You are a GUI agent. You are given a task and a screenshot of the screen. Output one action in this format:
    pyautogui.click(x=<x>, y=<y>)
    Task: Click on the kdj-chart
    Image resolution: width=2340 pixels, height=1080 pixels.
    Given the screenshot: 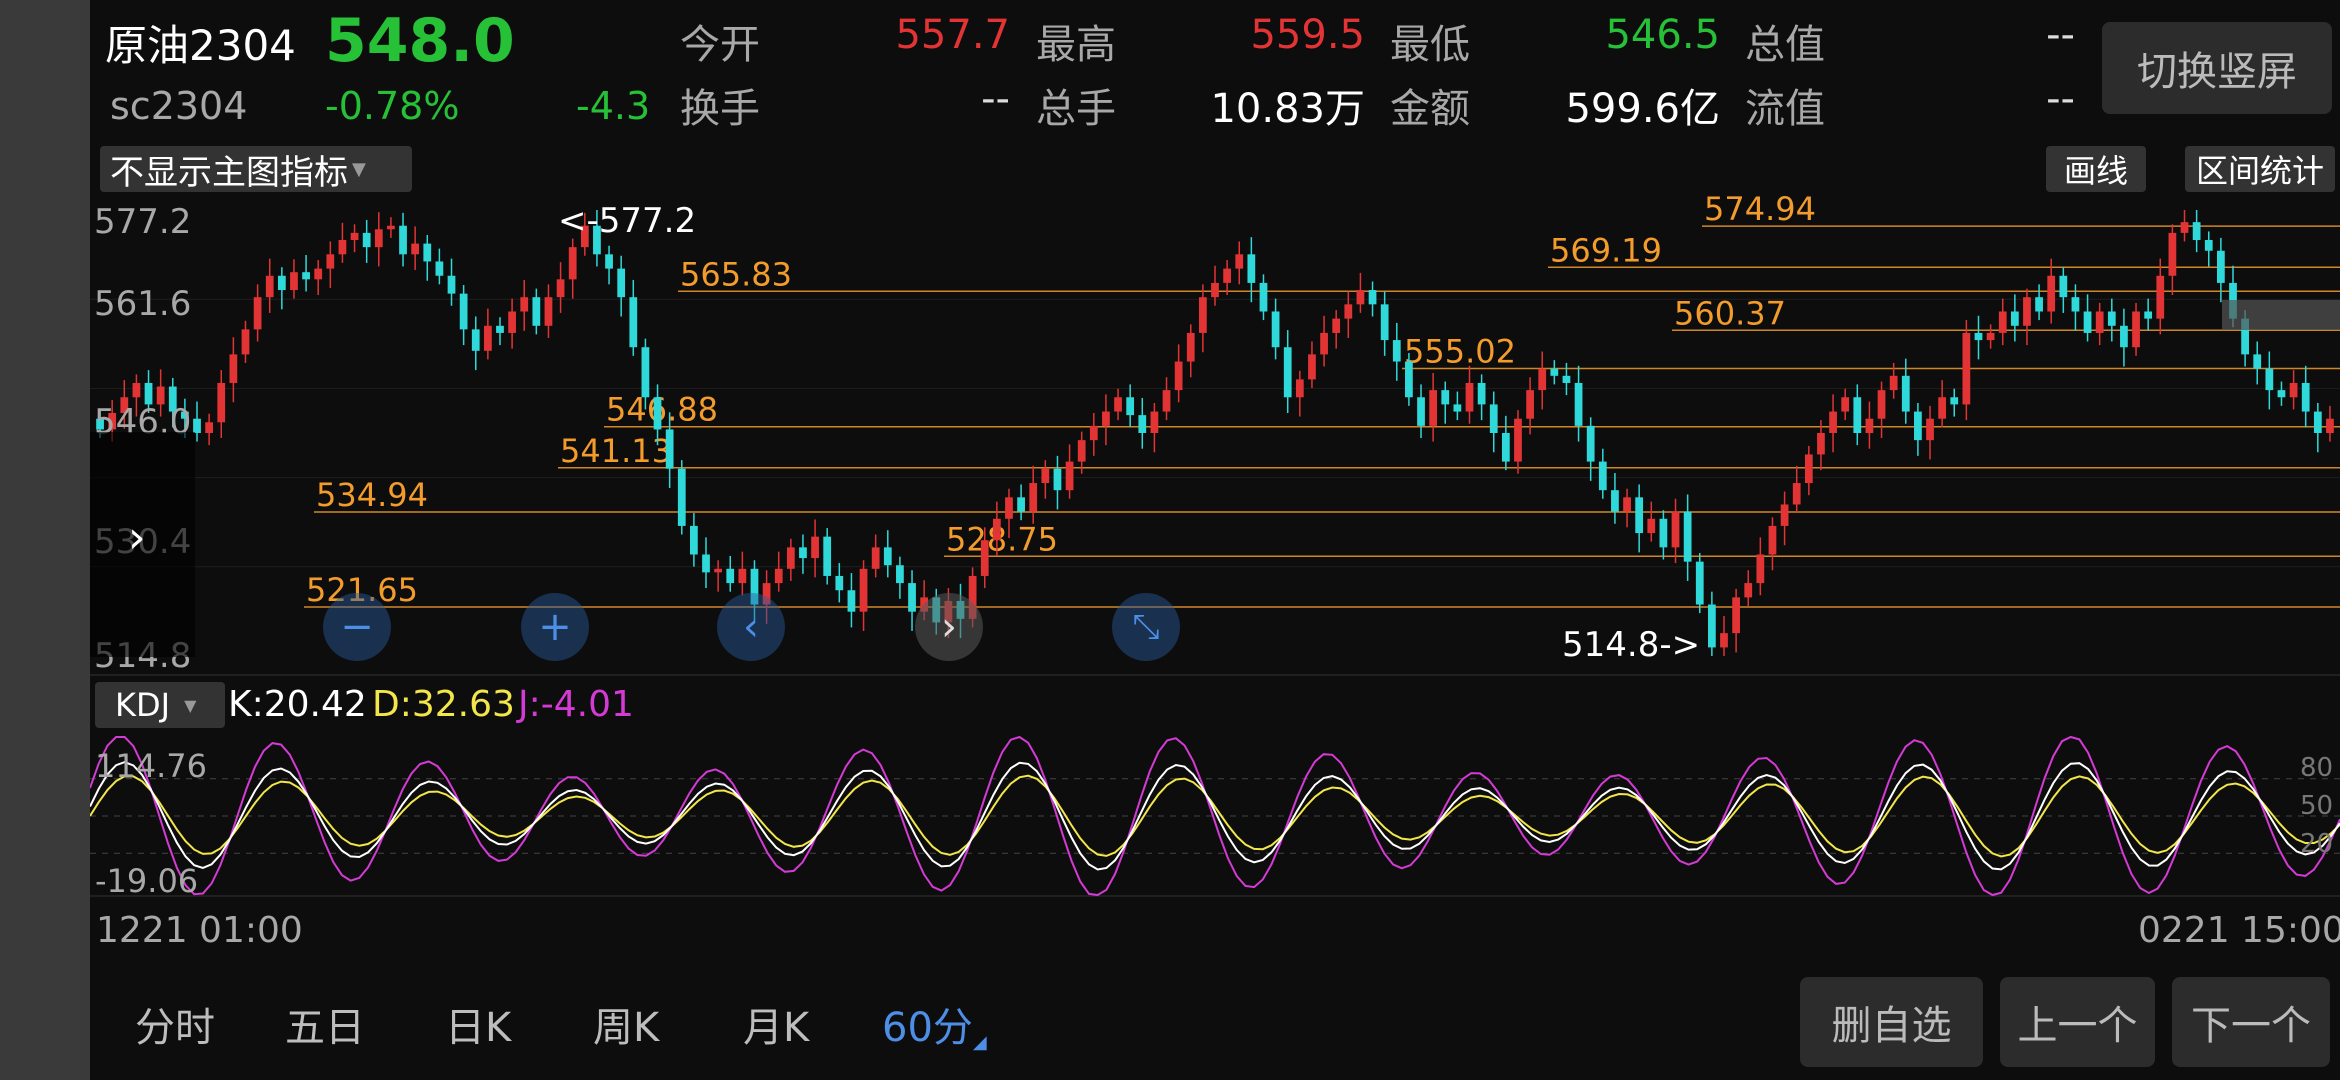 What is the action you would take?
    pyautogui.click(x=1215, y=816)
    